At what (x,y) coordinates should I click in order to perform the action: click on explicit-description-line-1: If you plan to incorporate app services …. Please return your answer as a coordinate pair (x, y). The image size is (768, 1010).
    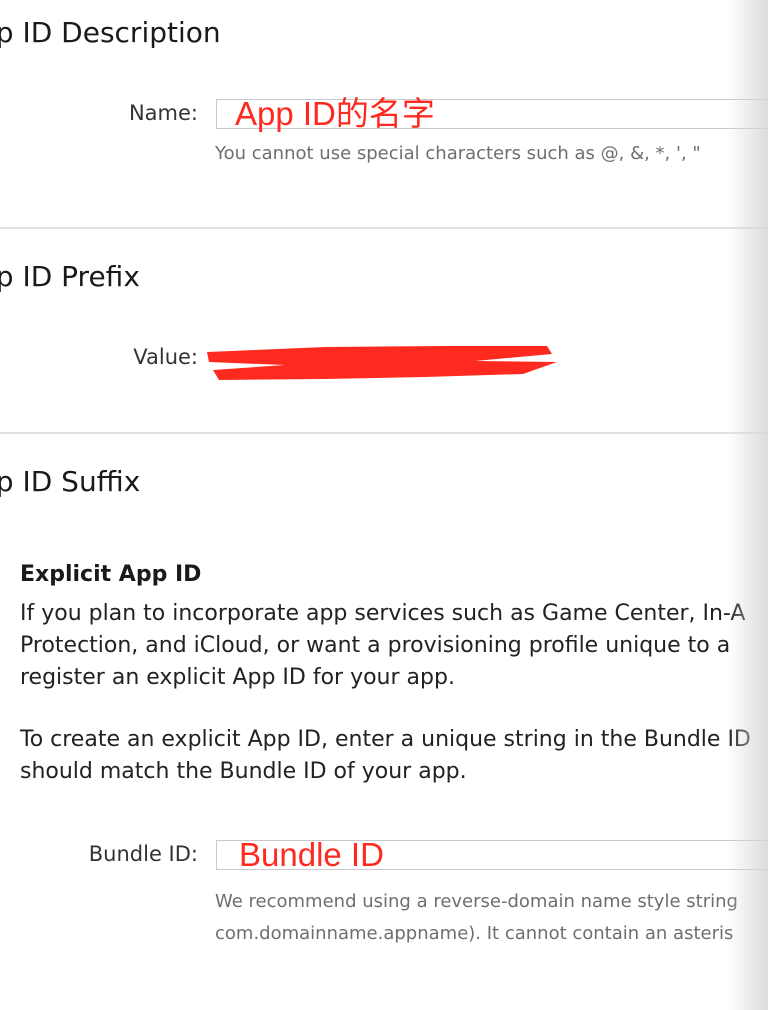
    Looking at the image, I should click on (383, 613).